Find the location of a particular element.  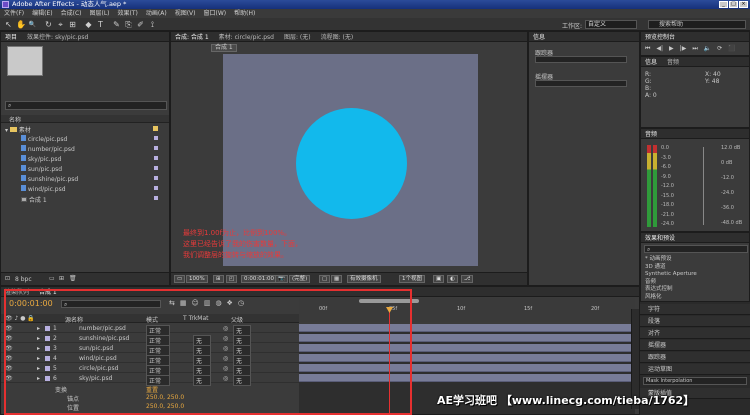

brainstorm-icon: ❖ is located at coordinates (230, 303).